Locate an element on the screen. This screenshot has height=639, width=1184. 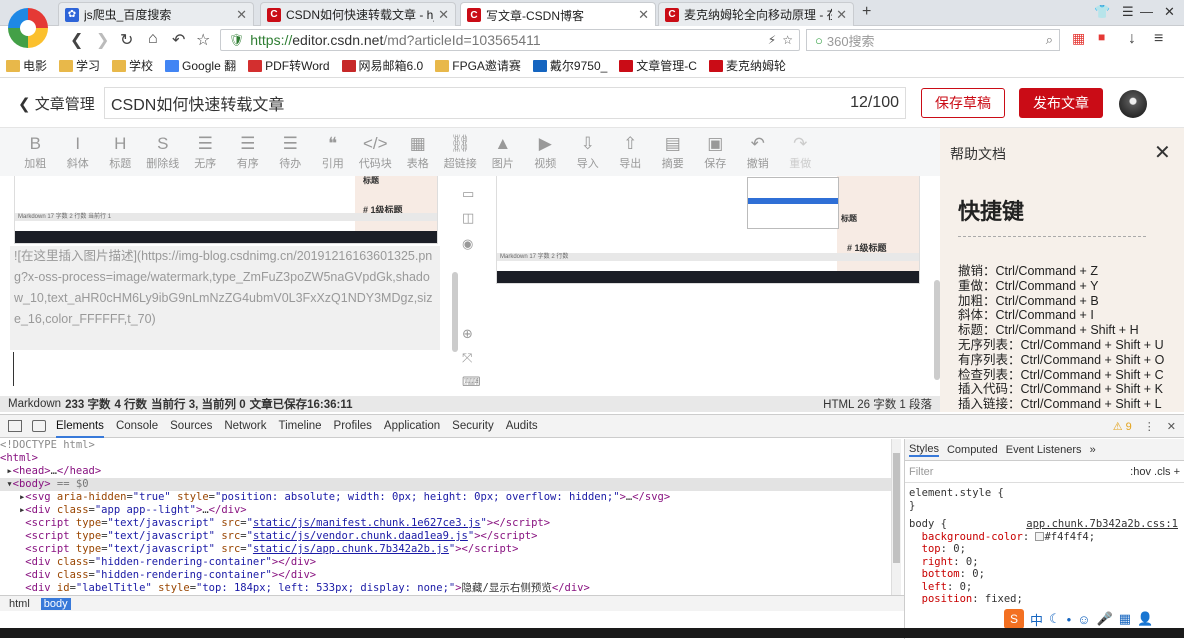
bookmark-item: PDF转Word is located at coordinates (289, 65).